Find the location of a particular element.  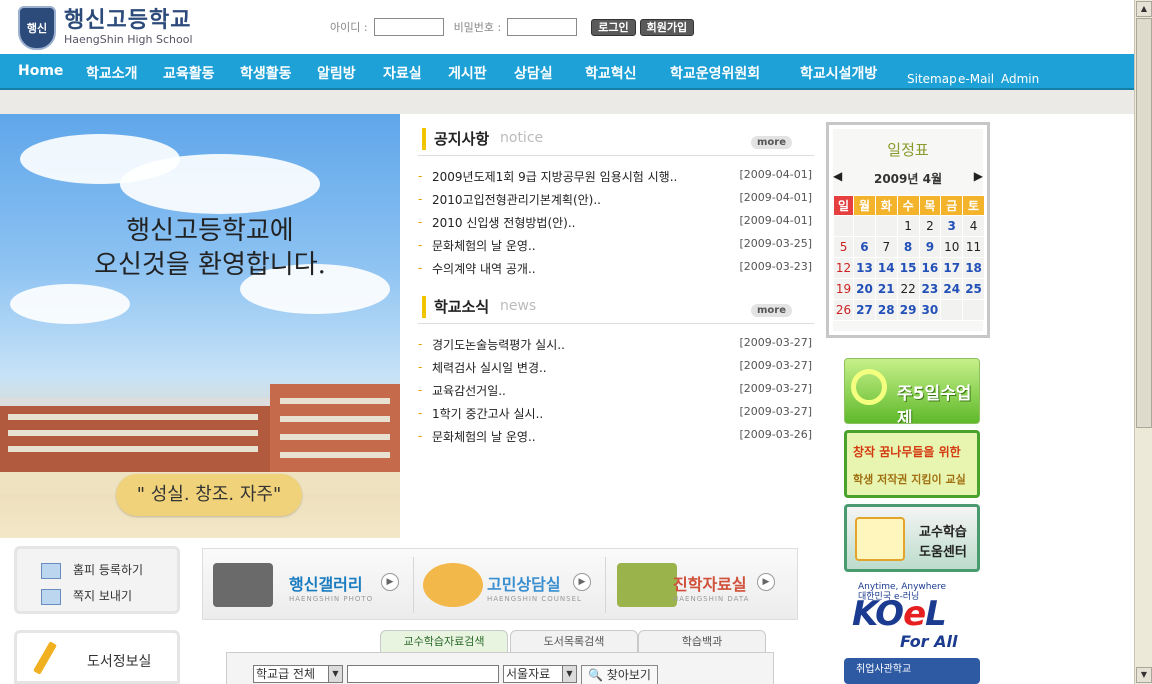

career-school-banner: 취업사관학교 is located at coordinates (912, 671).